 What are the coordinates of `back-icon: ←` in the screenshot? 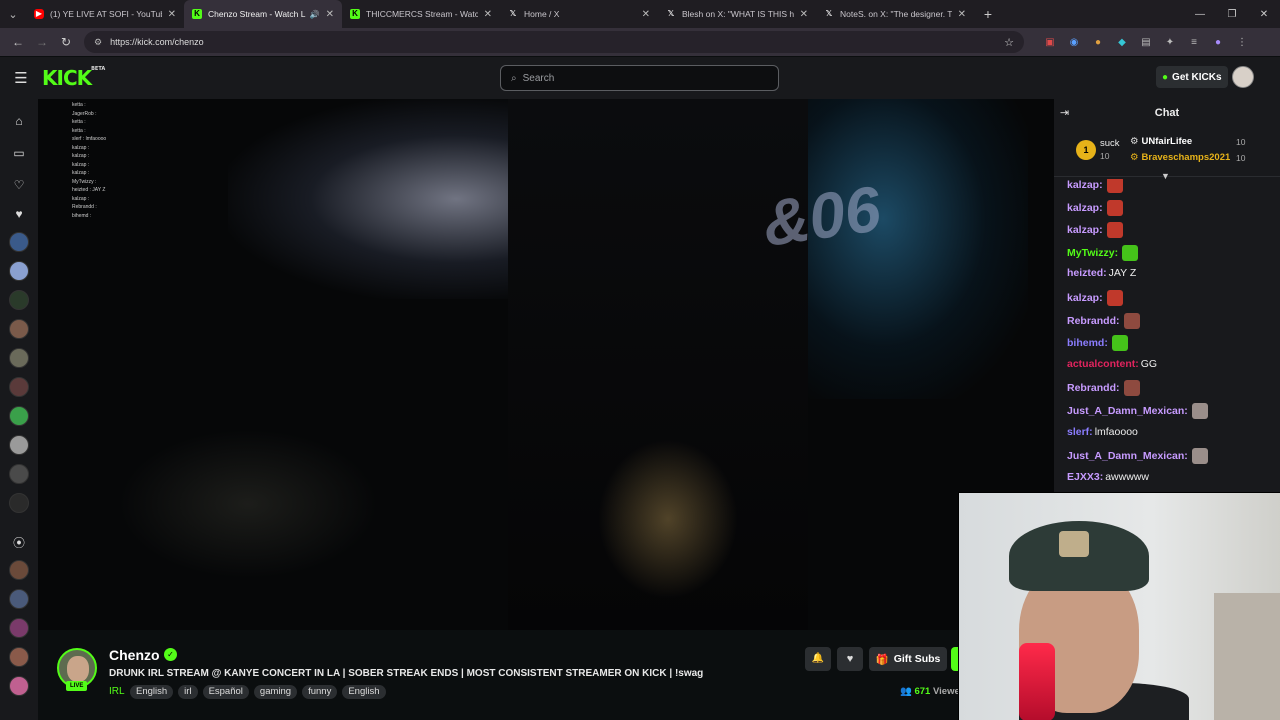 It's located at (18, 42).